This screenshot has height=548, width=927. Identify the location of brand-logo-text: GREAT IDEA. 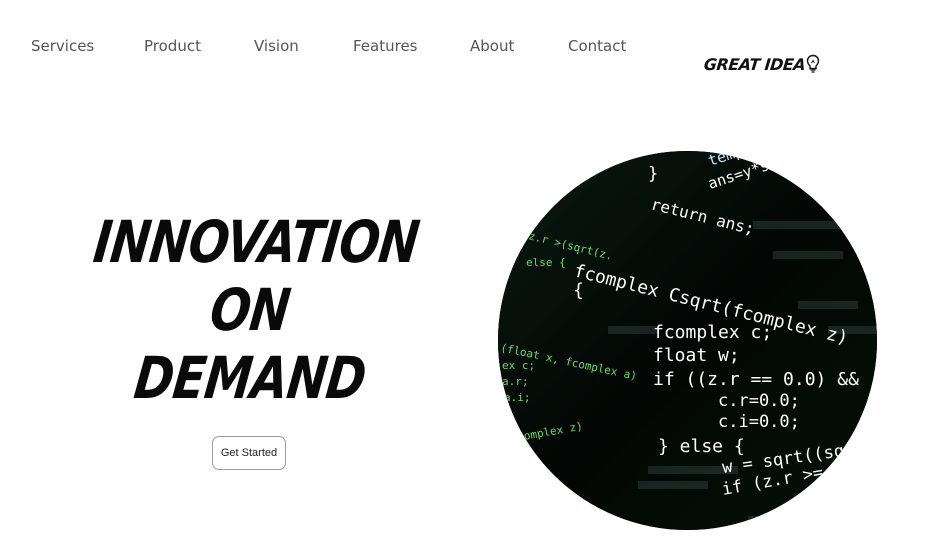
(755, 64).